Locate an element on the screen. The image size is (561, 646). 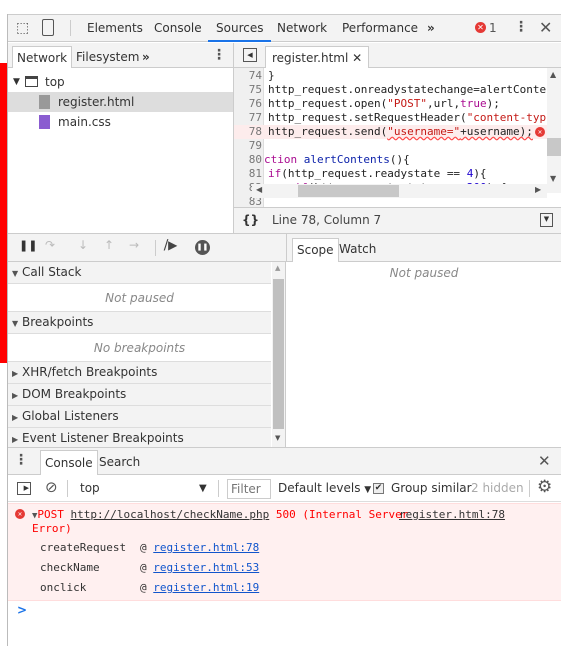
close-tab-icon: ✕ is located at coordinates (357, 58).